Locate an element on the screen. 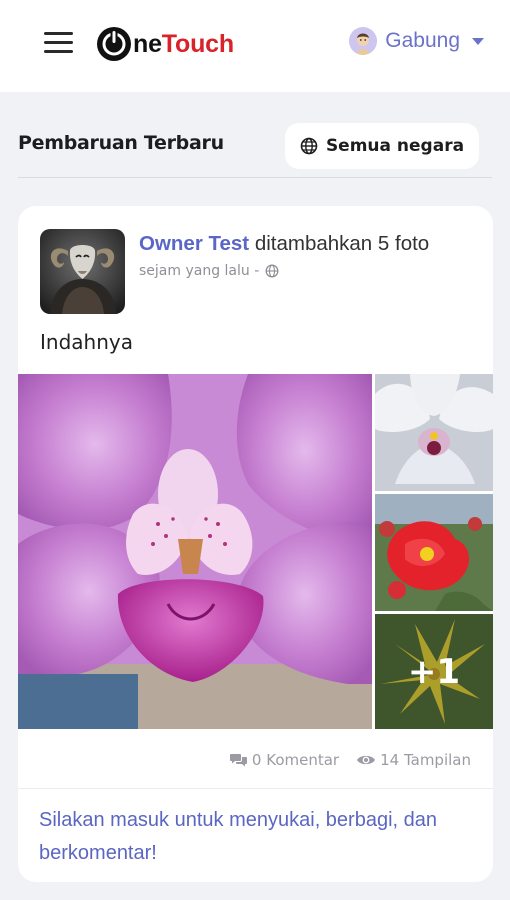 This screenshot has height=900, width=510. more-photos-overlay: +1 is located at coordinates (434, 671).